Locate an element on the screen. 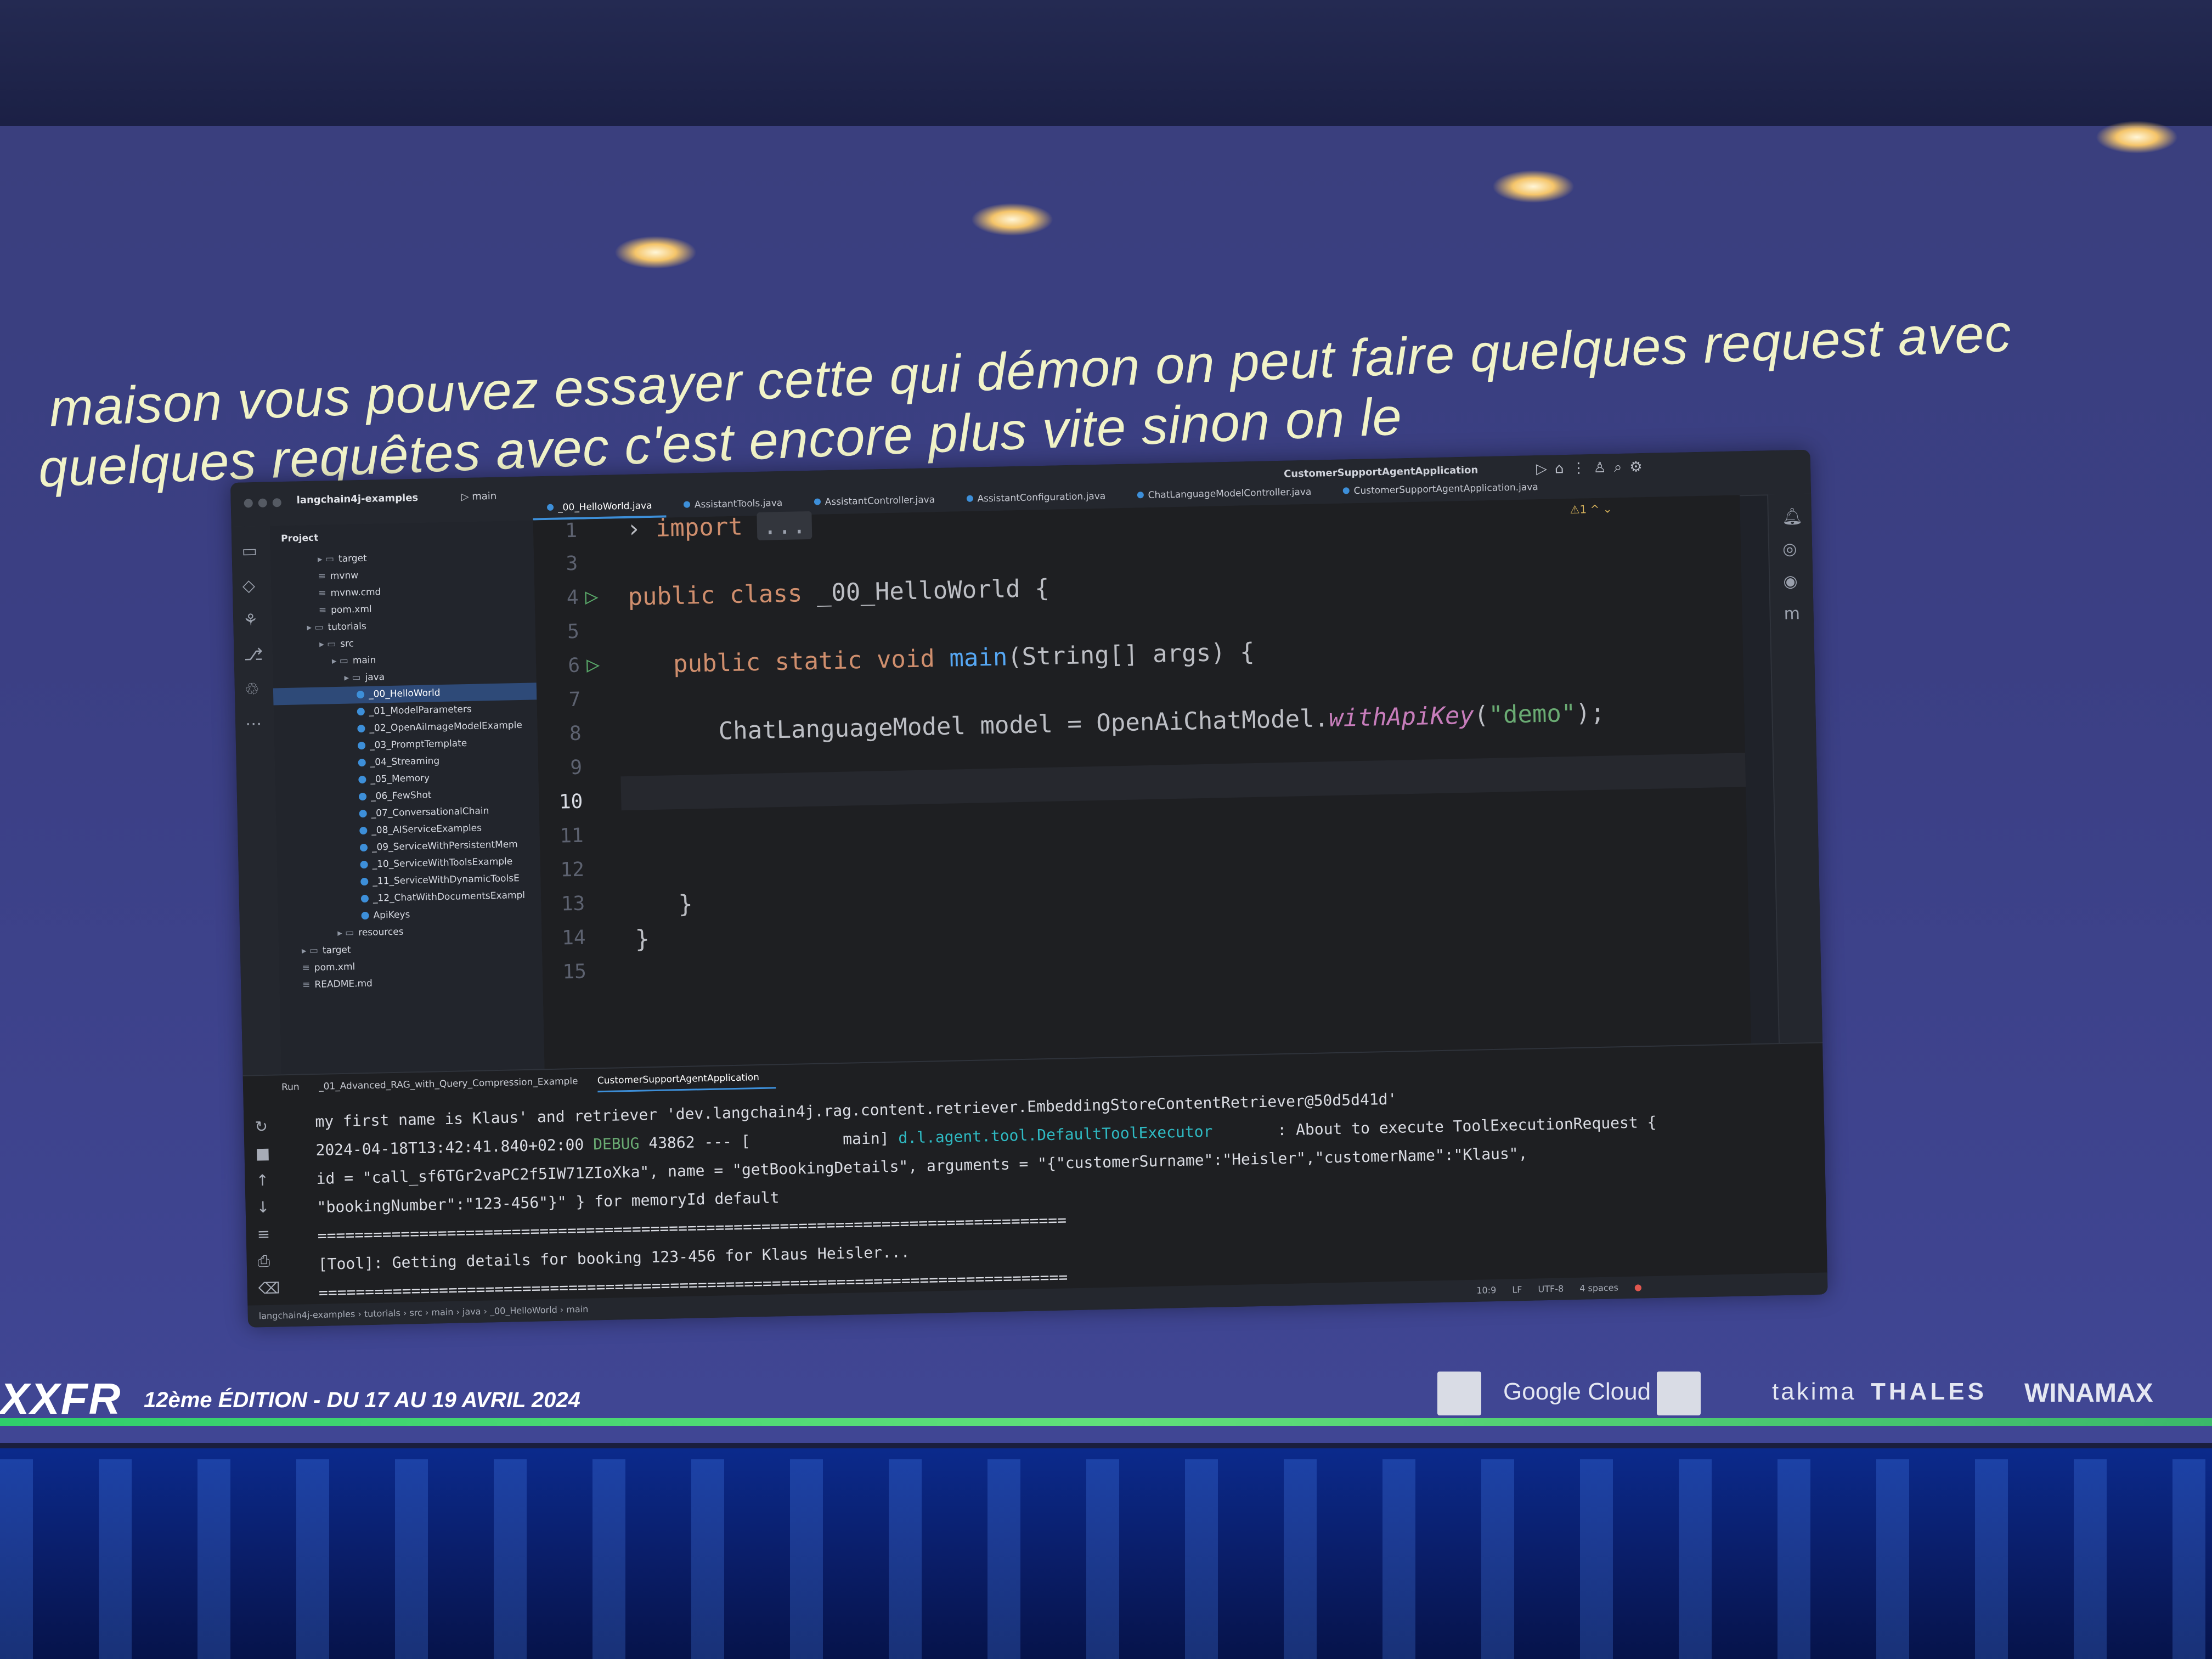 The width and height of the screenshot is (2212, 1659). ai-assistant-icon: ◎ is located at coordinates (1798, 549).